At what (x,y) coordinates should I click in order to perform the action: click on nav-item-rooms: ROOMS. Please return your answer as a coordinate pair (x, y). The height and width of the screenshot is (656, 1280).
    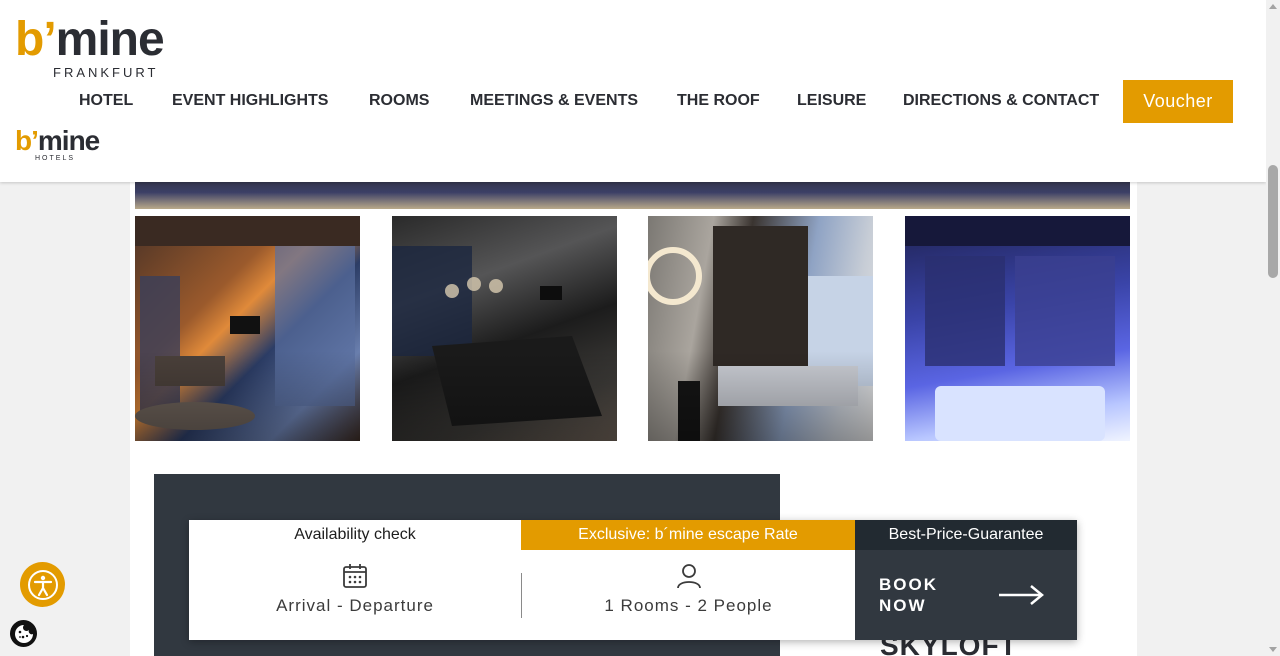
    Looking at the image, I should click on (399, 101).